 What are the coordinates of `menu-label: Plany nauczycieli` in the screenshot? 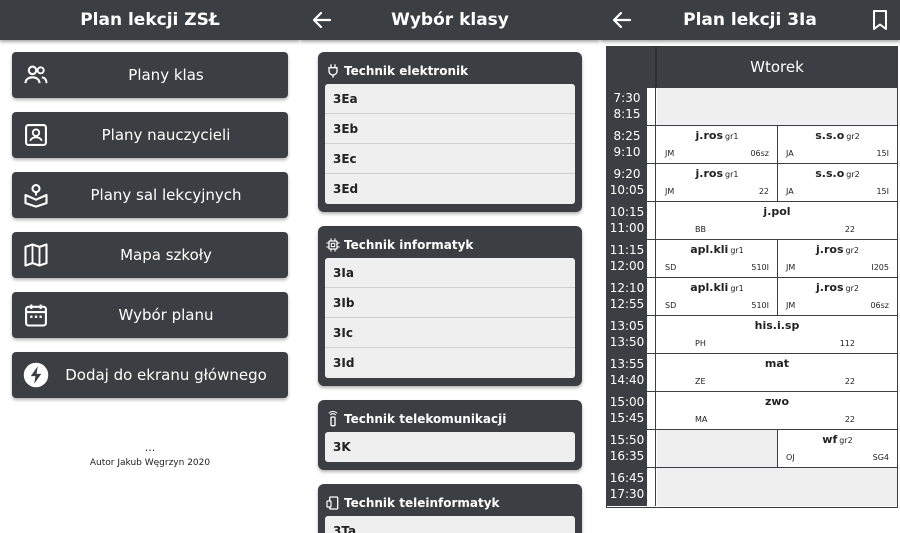 It's located at (166, 135).